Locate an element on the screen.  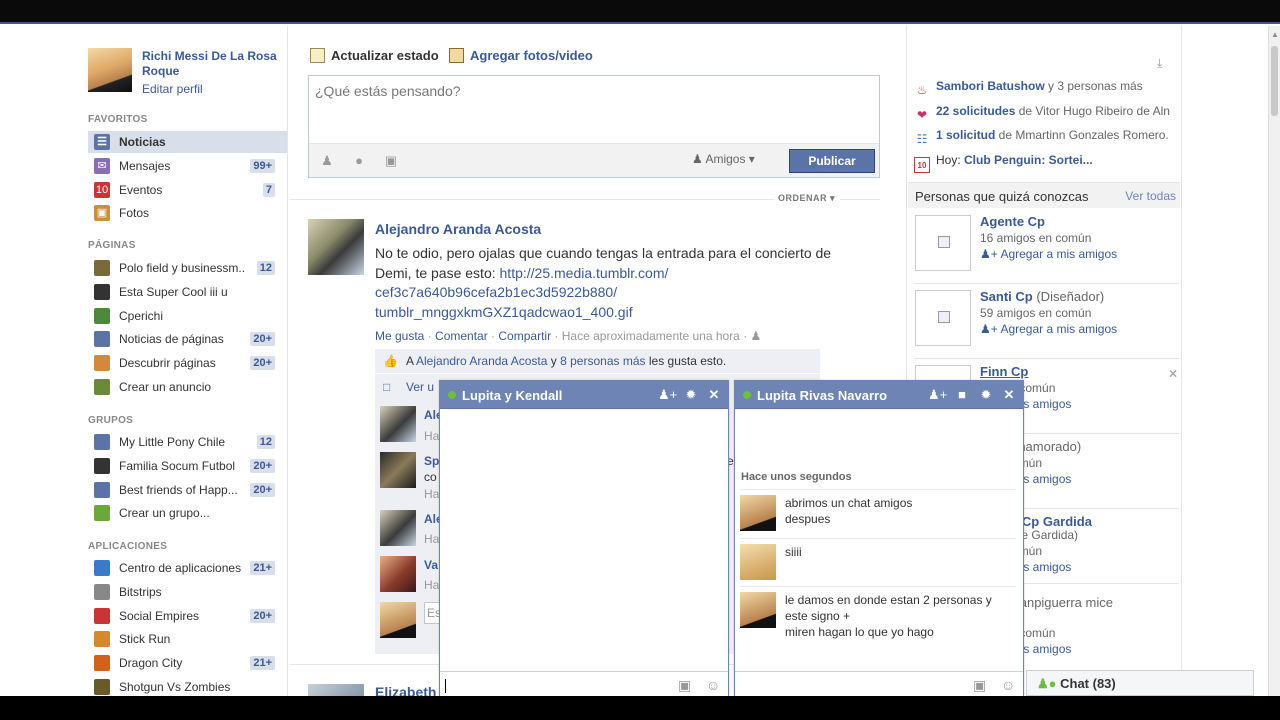
audience-selector: ♟ Amigos ▾ is located at coordinates (723, 159).